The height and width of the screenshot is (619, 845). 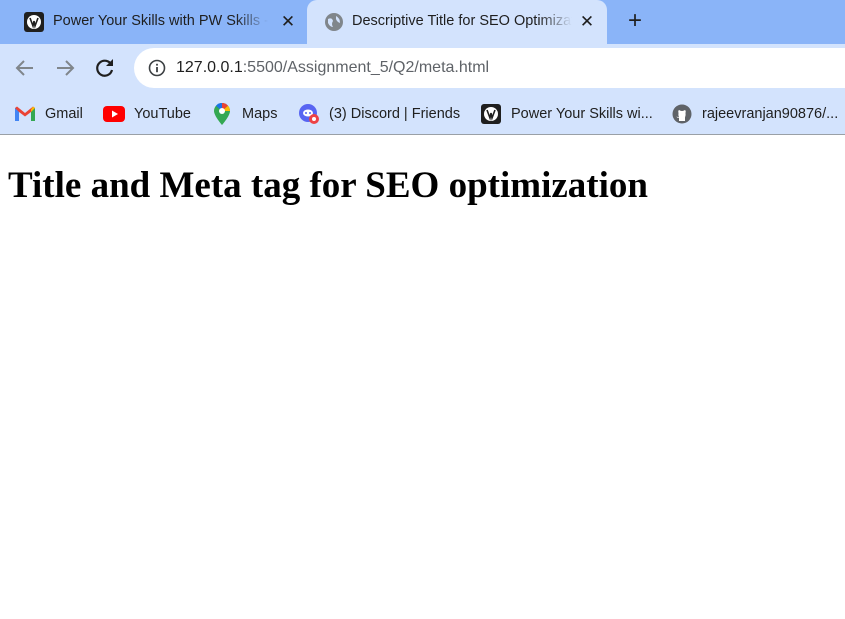 What do you see at coordinates (309, 114) in the screenshot?
I see `discord-icon` at bounding box center [309, 114].